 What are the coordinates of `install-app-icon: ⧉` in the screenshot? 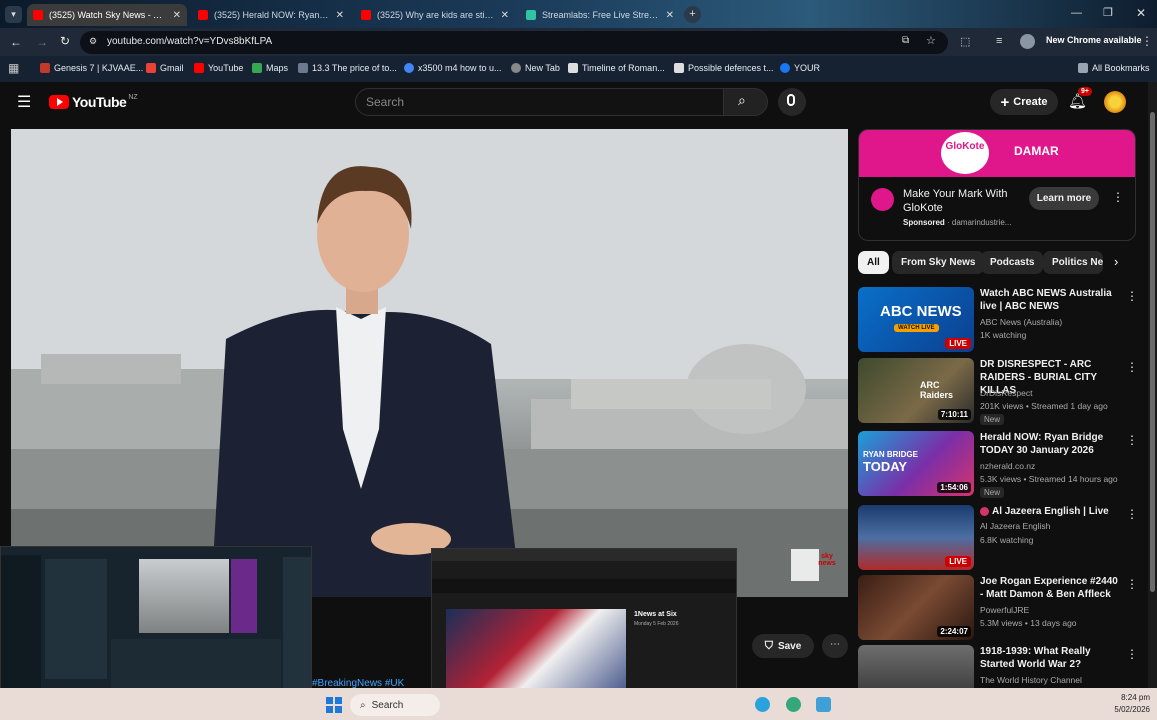 It's located at (905, 40).